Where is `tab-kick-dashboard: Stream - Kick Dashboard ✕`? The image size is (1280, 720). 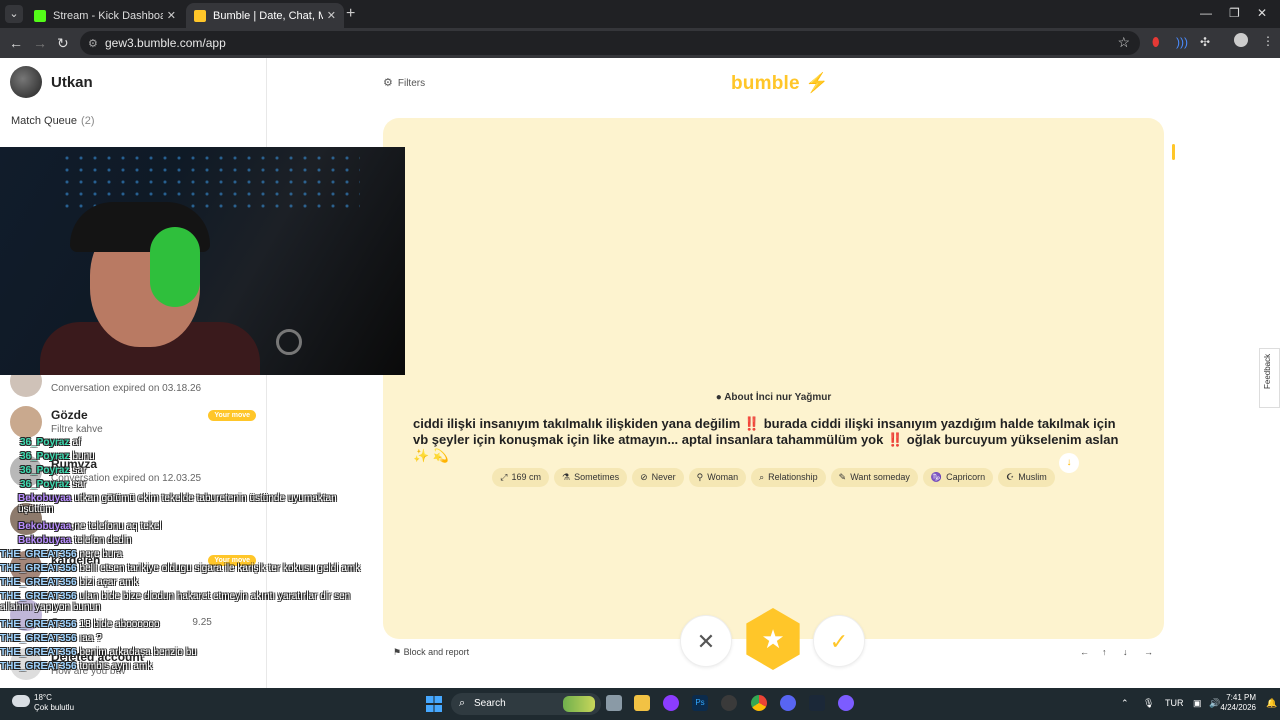
tab-kick-dashboard: Stream - Kick Dashboard ✕ is located at coordinates (105, 15).